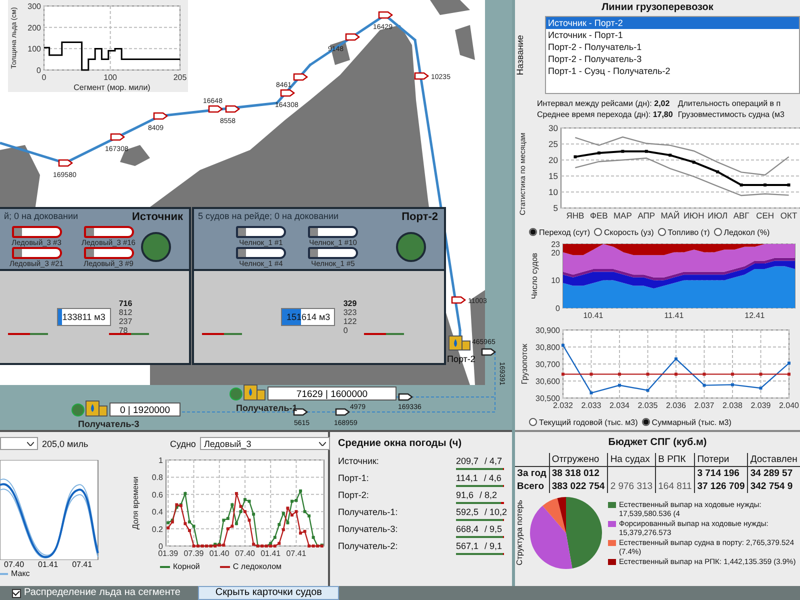 The image size is (800, 600). Describe the element at coordinates (268, 593) in the screenshot. I see `hide-cards-button: Скрыть карточки судов` at that location.